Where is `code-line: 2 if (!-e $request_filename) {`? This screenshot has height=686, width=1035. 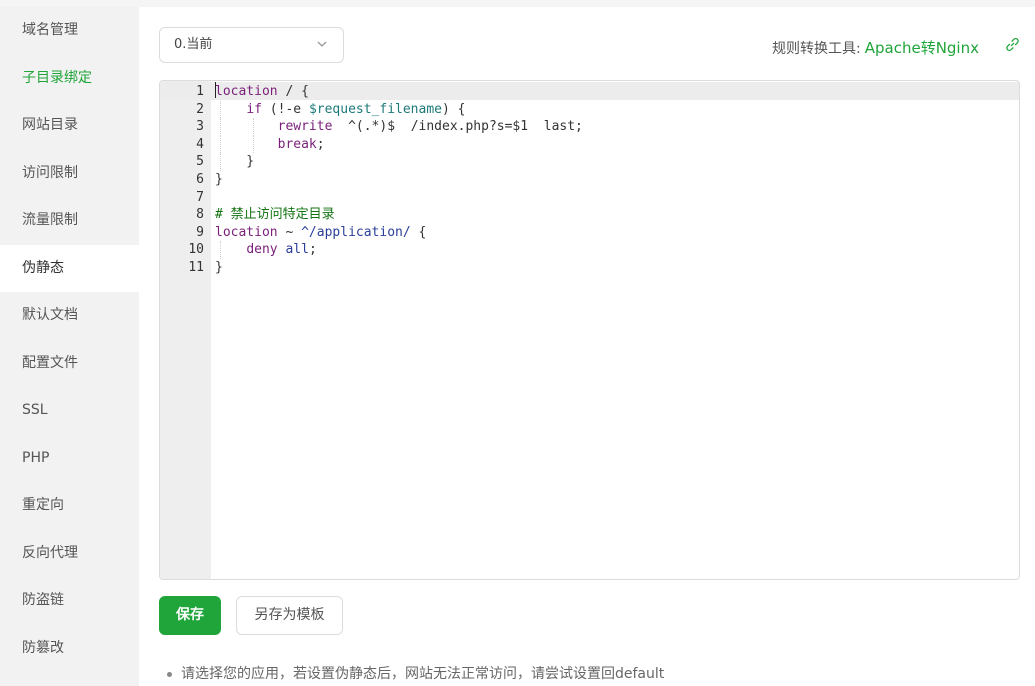
code-line: 2 if (!-e $request_filename) { is located at coordinates (589, 109).